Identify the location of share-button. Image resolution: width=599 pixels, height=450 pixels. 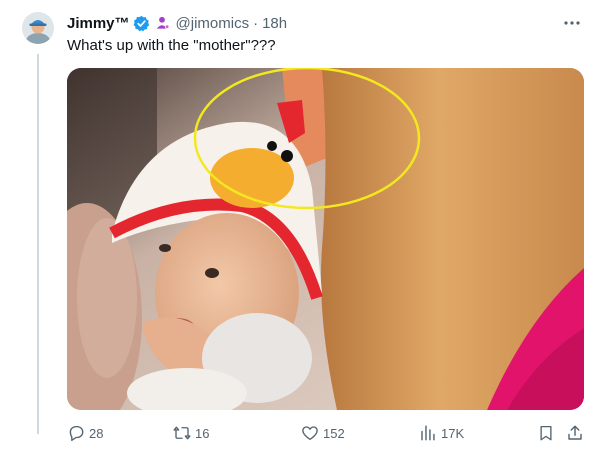
(575, 433).